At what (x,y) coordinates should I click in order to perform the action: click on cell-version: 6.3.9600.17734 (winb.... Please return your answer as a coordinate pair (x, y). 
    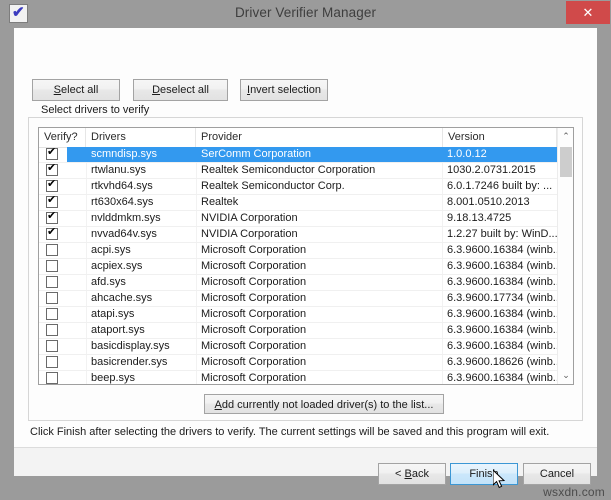
    Looking at the image, I should click on (502, 298).